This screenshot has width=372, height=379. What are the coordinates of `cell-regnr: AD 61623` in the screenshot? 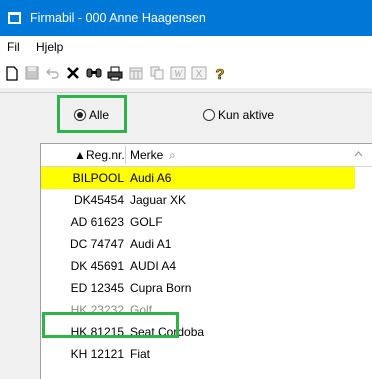 It's located at (97, 222).